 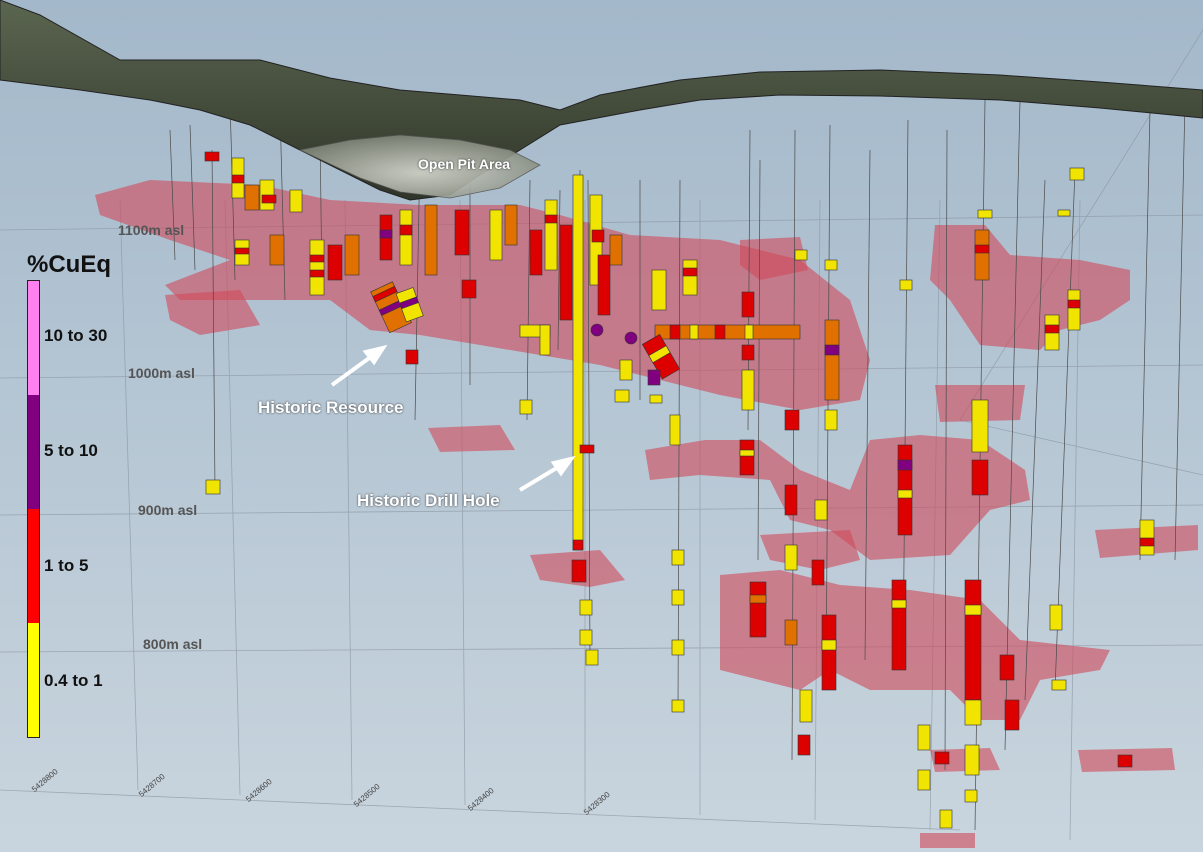 I want to click on legend-title: %CuEq, so click(x=69, y=264).